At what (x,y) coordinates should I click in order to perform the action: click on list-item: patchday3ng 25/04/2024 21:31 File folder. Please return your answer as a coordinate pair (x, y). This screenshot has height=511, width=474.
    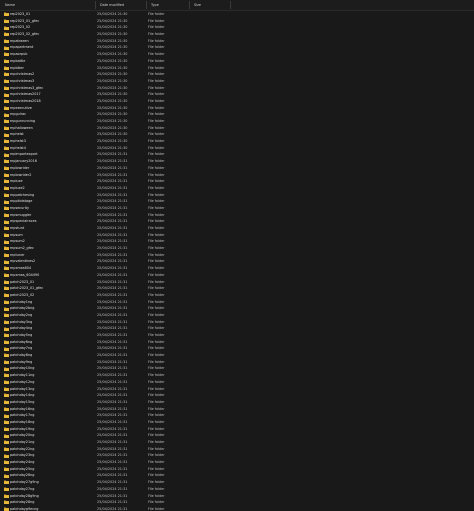
    Looking at the image, I should click on (237, 322).